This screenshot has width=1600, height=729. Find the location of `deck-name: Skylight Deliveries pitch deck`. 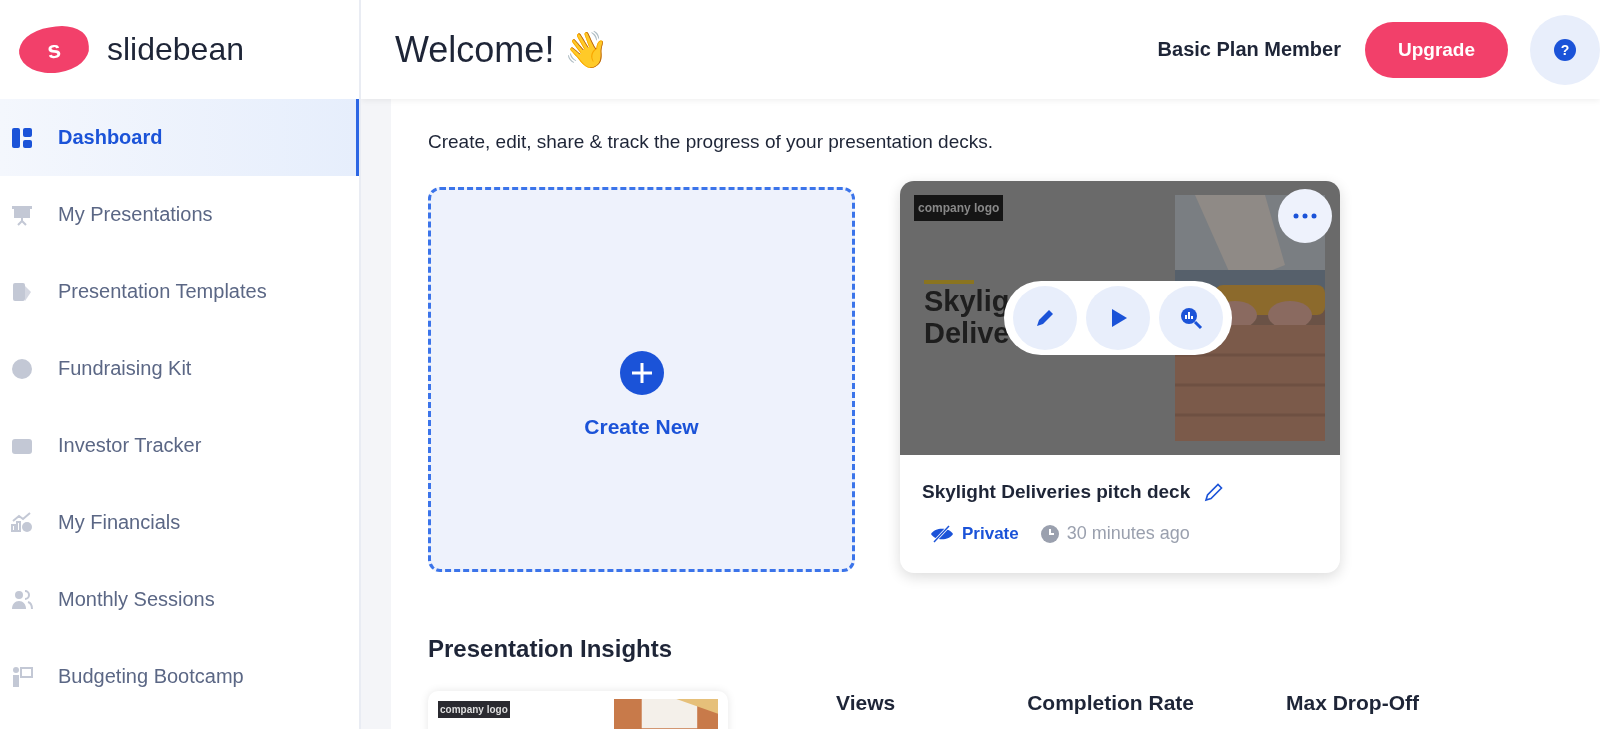

deck-name: Skylight Deliveries pitch deck is located at coordinates (1056, 492).